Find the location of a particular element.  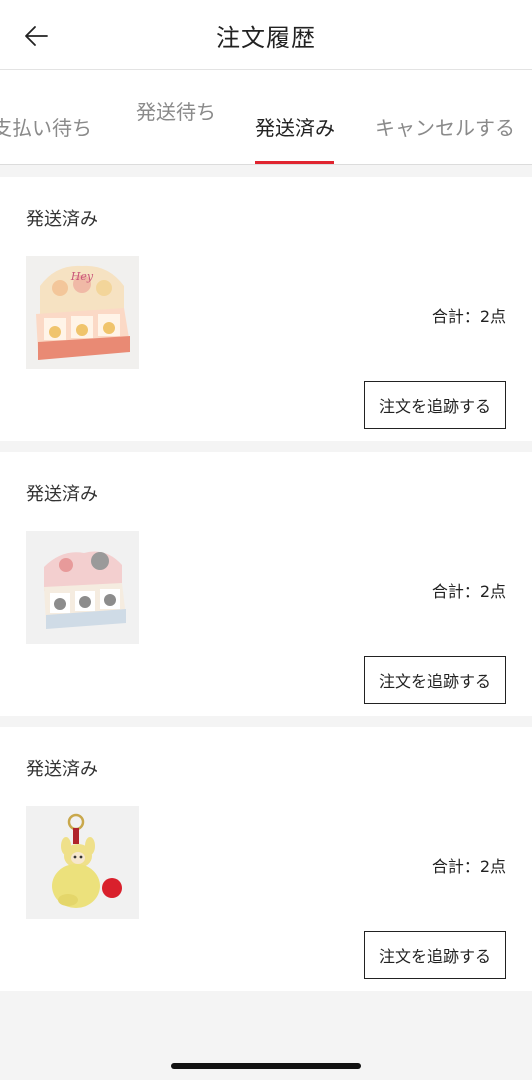

top-bar: 注文履歴 is located at coordinates (266, 35).